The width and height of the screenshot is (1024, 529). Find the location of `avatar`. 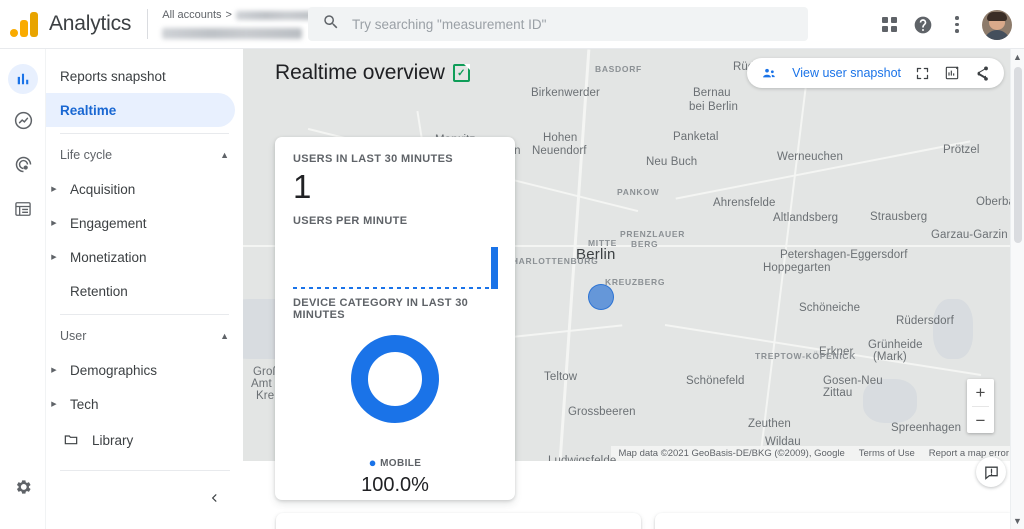

avatar is located at coordinates (997, 24).